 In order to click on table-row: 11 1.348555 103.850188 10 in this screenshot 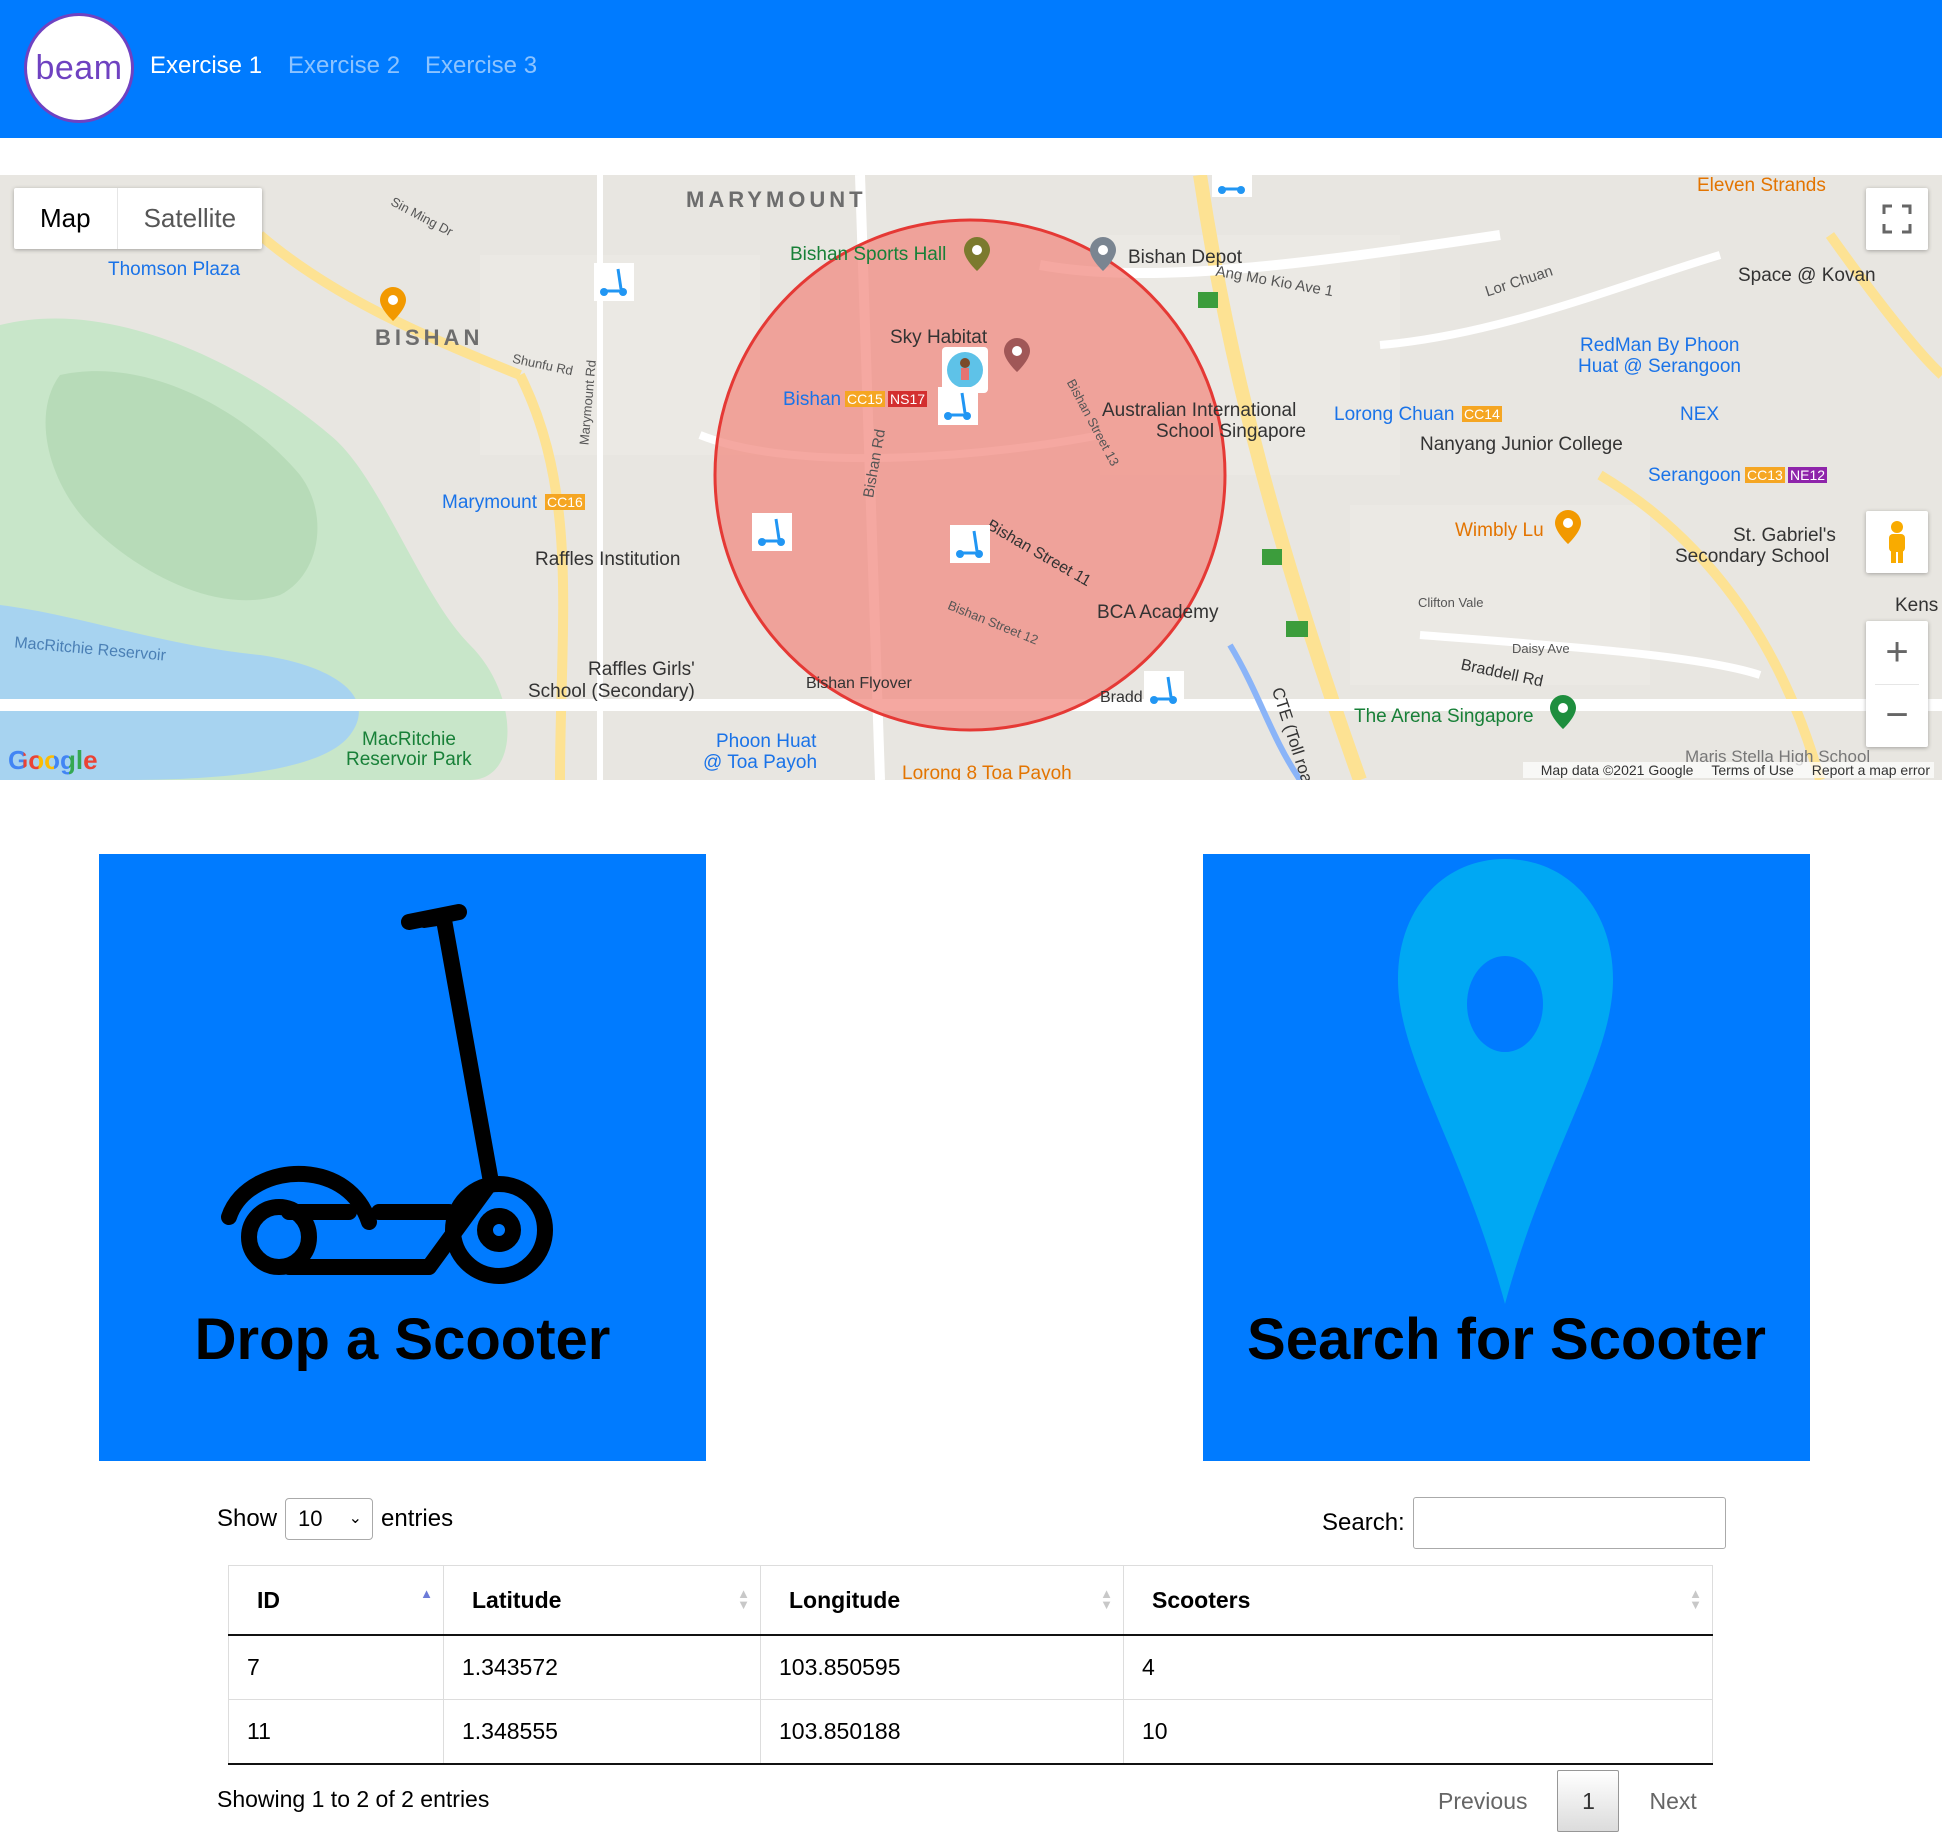, I will do `click(970, 1732)`.